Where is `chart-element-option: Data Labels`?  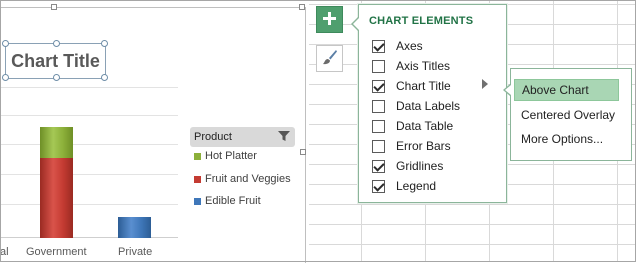
chart-element-option: Data Labels is located at coordinates (416, 106).